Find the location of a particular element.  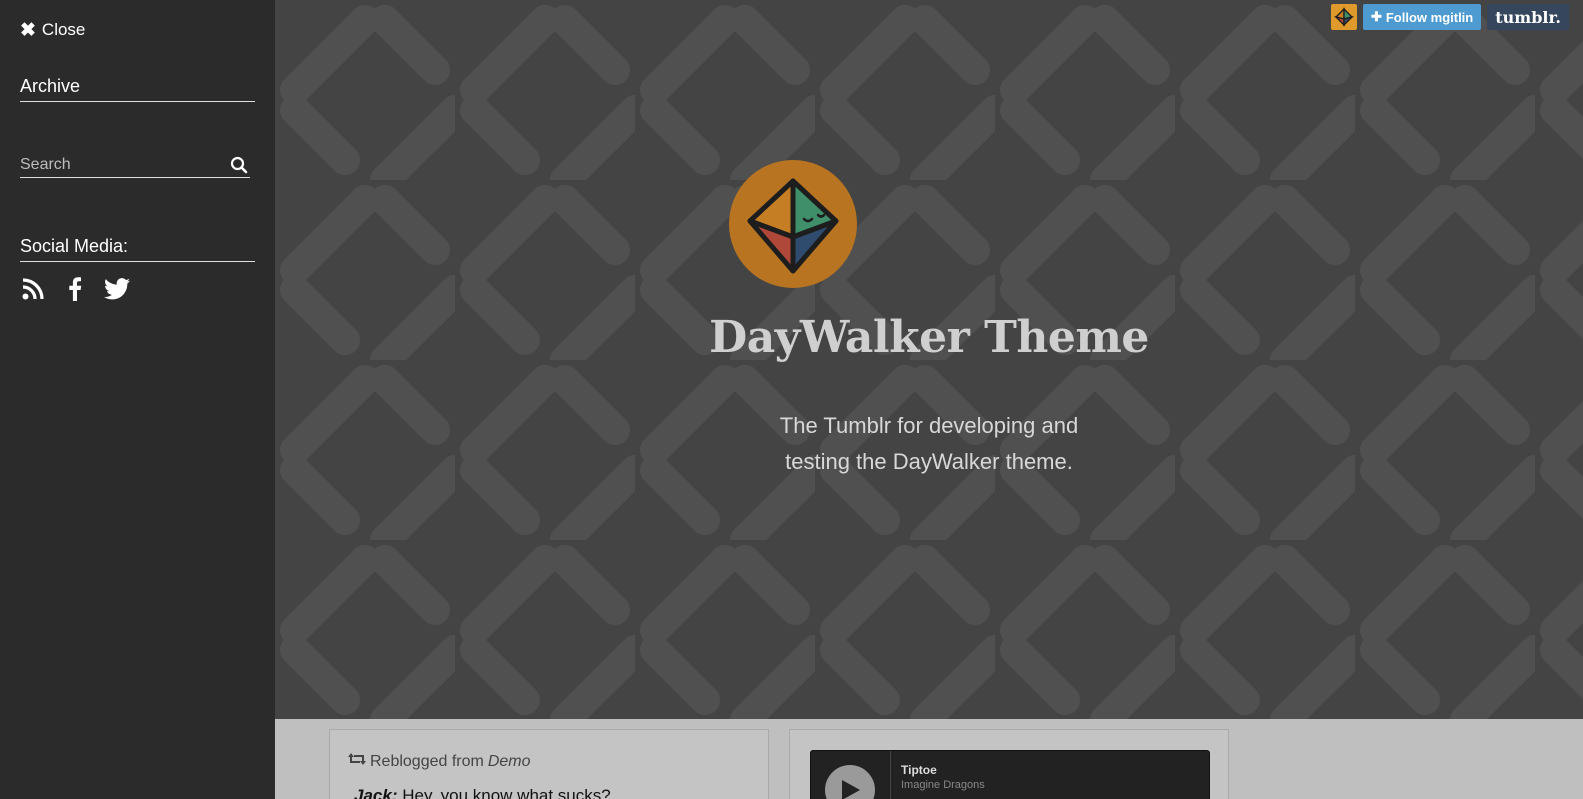

archive-link: Archive is located at coordinates (137, 89).